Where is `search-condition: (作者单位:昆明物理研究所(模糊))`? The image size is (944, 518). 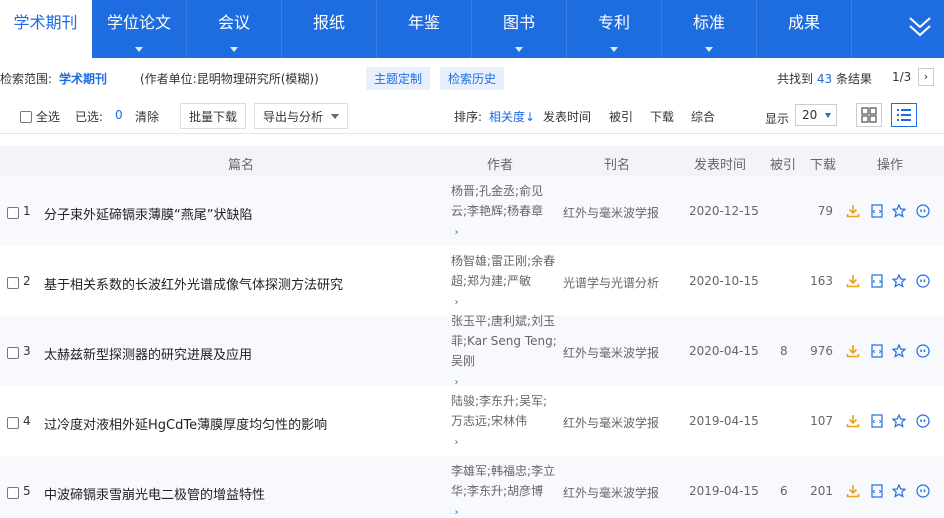 search-condition: (作者单位:昆明物理研究所(模糊)) is located at coordinates (229, 79).